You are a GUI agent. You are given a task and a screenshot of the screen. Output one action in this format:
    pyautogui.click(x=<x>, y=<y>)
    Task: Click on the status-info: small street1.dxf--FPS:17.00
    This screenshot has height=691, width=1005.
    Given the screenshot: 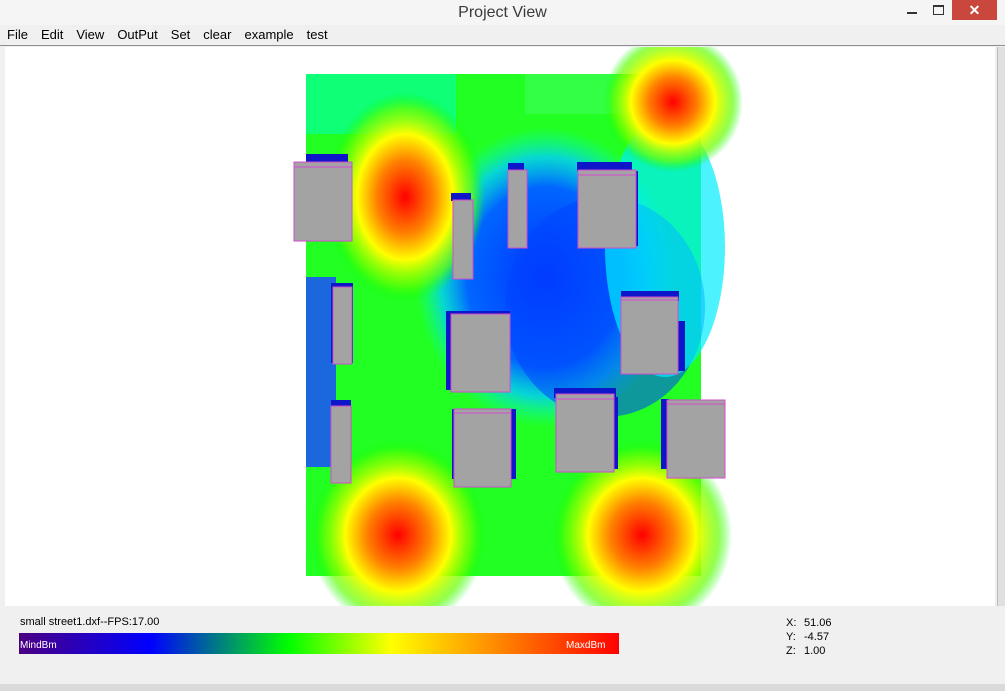 What is the action you would take?
    pyautogui.click(x=90, y=622)
    